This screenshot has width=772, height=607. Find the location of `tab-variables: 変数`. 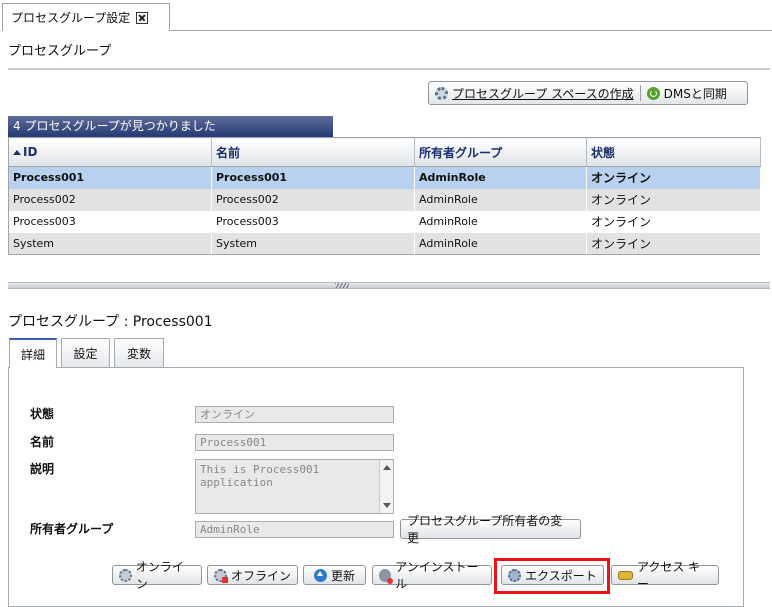

tab-variables: 変数 is located at coordinates (139, 352).